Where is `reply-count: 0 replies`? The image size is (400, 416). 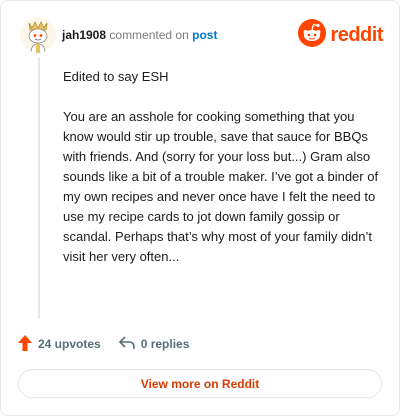 reply-count: 0 replies is located at coordinates (165, 344).